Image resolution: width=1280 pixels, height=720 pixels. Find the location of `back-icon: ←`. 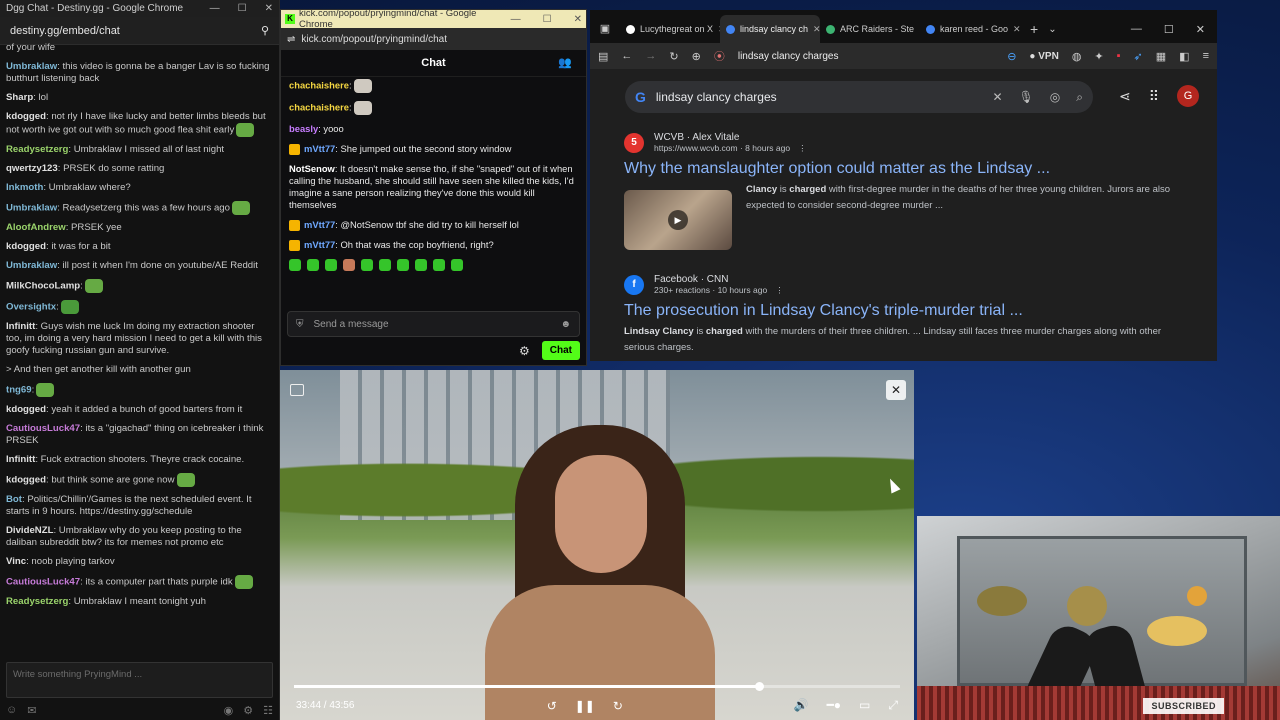

back-icon: ← is located at coordinates (626, 56).